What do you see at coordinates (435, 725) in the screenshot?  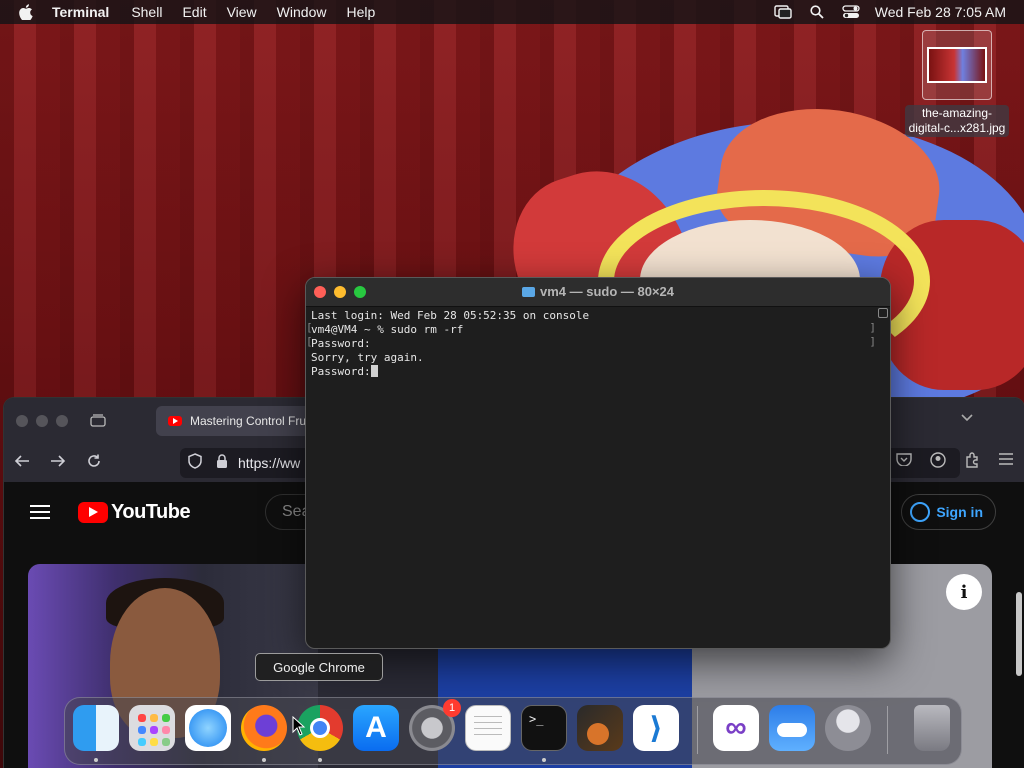 I see `system-settings-icon: 1` at bounding box center [435, 725].